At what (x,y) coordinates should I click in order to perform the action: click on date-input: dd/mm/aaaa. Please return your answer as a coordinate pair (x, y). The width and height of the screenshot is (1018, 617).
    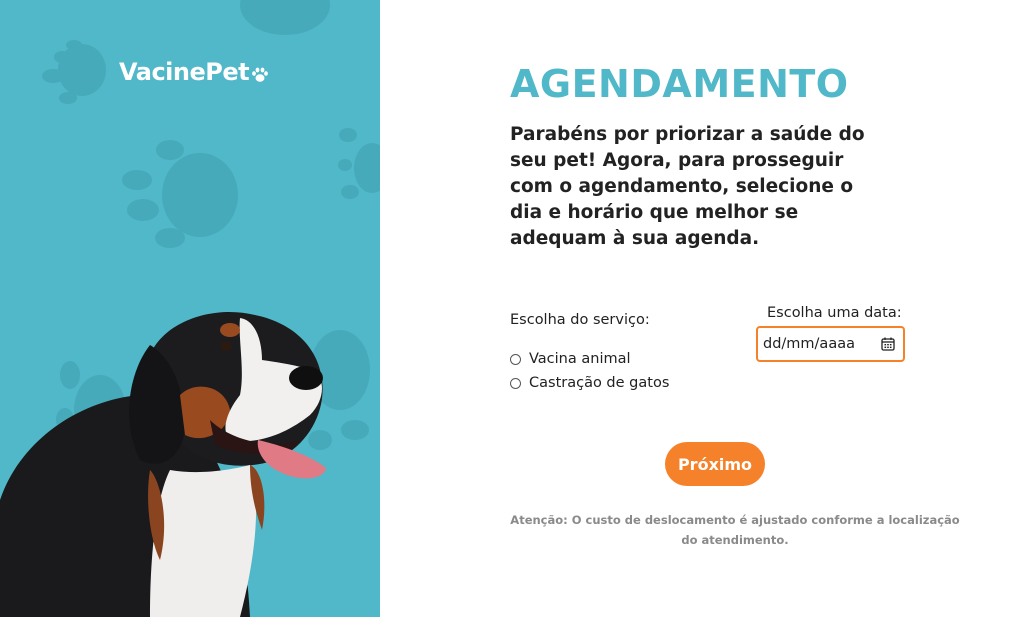
    Looking at the image, I should click on (830, 344).